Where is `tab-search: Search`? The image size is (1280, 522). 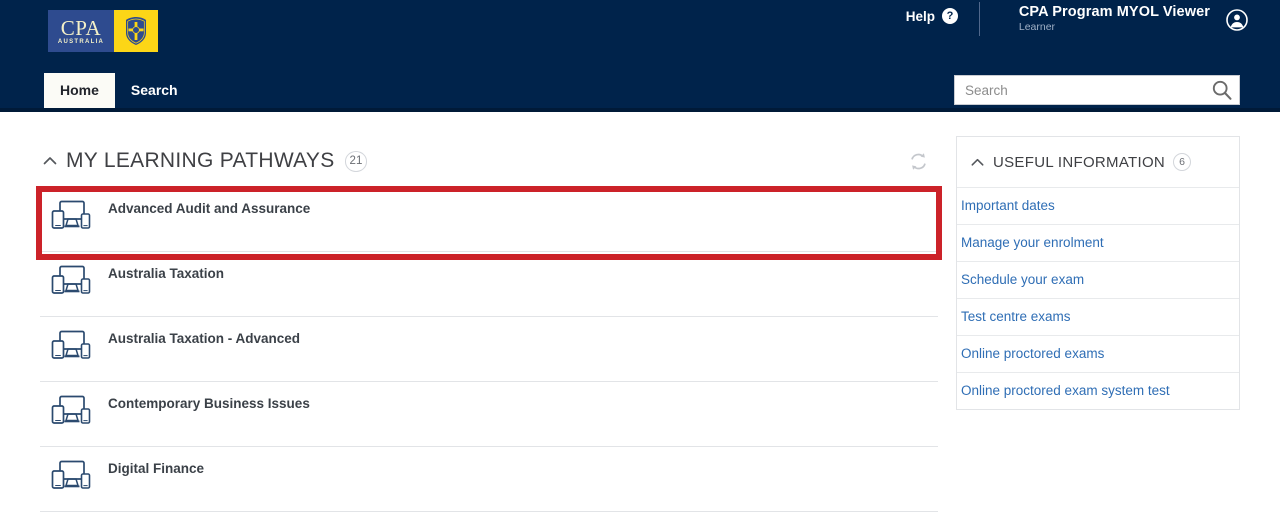 tab-search: Search is located at coordinates (154, 90).